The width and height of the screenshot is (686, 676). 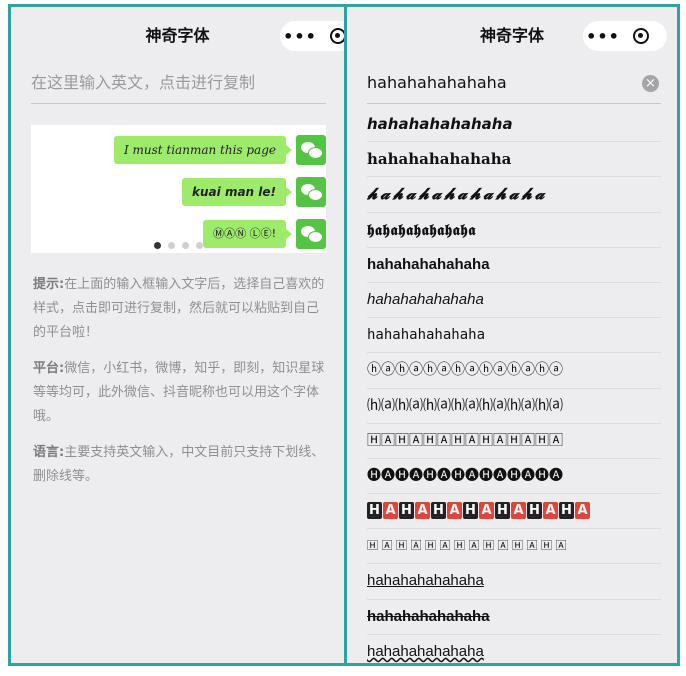 I want to click on chat-bubble: kuai man le!, so click(x=237, y=192).